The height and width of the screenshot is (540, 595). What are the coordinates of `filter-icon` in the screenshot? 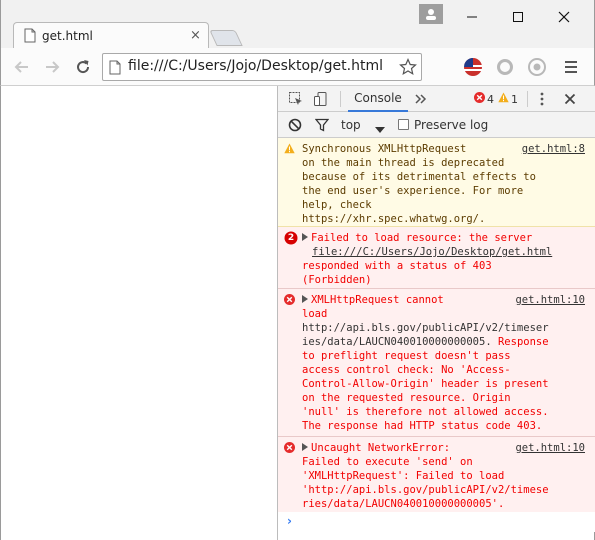 It's located at (322, 126).